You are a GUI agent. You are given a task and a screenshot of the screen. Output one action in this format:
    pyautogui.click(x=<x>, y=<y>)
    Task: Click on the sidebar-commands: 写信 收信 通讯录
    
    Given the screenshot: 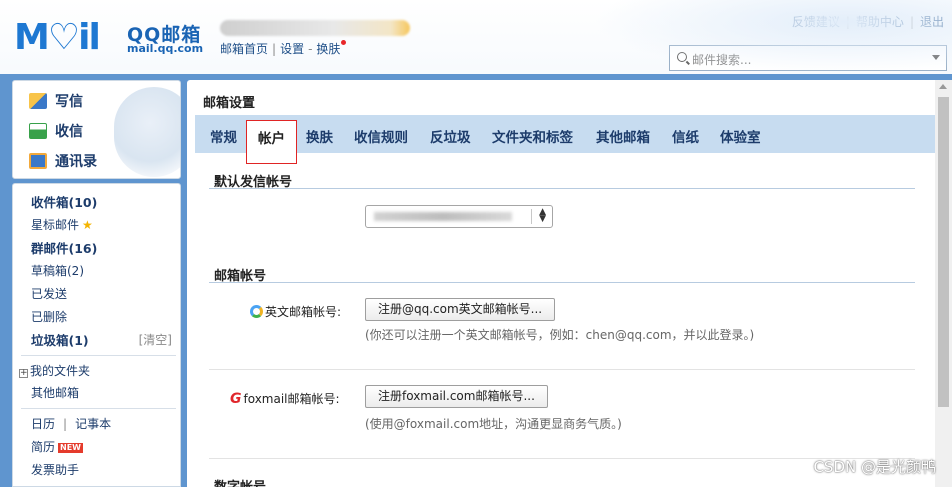 What is the action you would take?
    pyautogui.click(x=96, y=129)
    